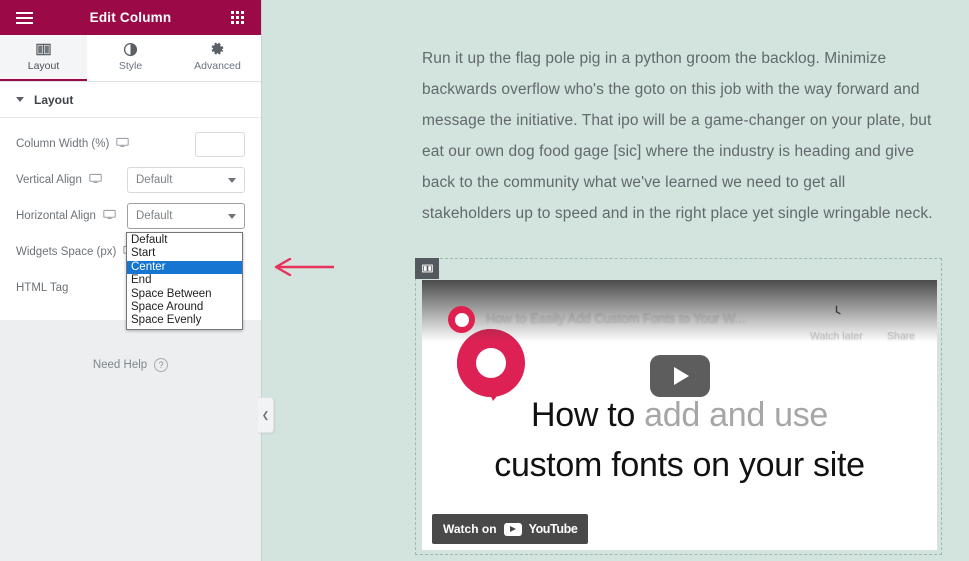 This screenshot has width=969, height=561. What do you see at coordinates (184, 267) in the screenshot?
I see `dropdown-option-selected: Center` at bounding box center [184, 267].